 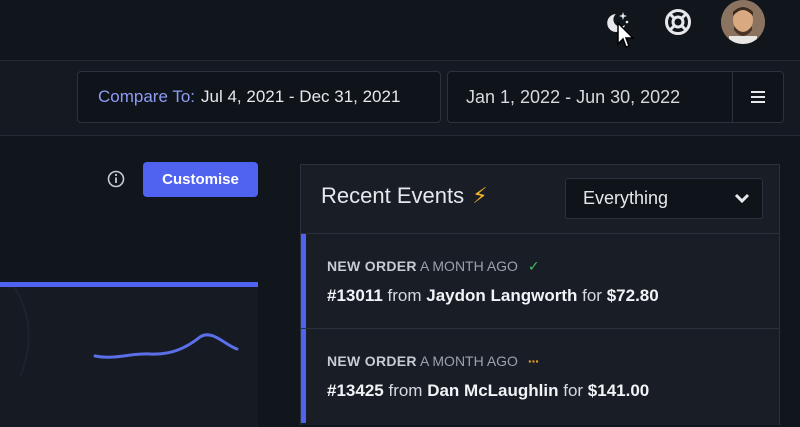 I want to click on life-ring-icon, so click(x=678, y=22).